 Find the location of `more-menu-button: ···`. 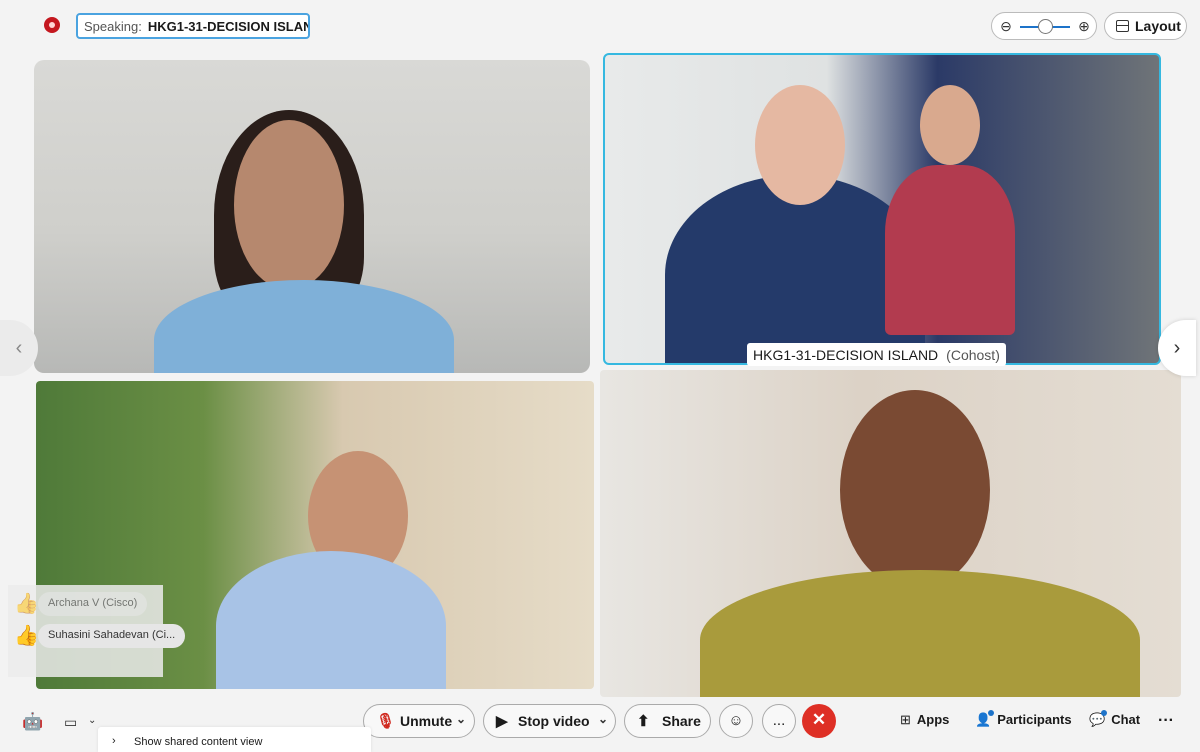

more-menu-button: ··· is located at coordinates (1166, 721).